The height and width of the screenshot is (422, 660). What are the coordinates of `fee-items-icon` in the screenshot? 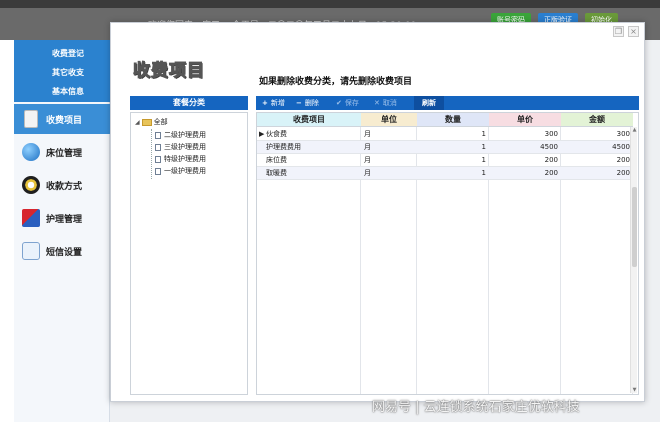 It's located at (31, 119).